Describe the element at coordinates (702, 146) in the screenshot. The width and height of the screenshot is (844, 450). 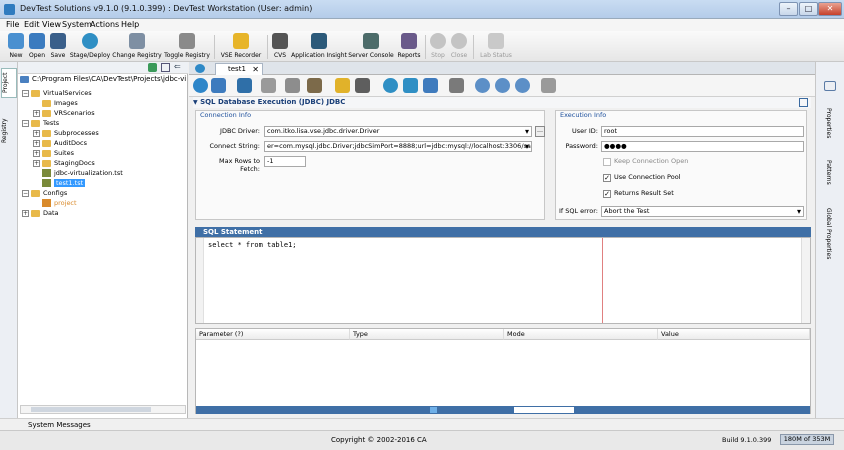
I see `password-field: ●●●●` at that location.